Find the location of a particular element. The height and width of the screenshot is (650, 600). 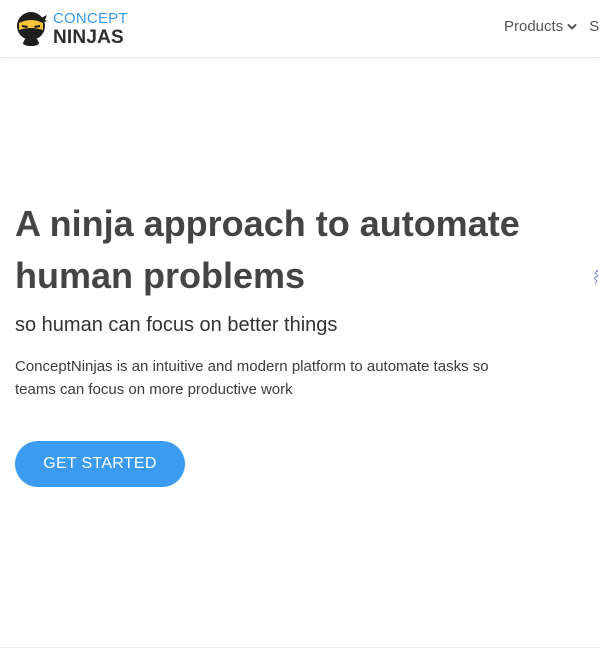

nav-products: Products is located at coordinates (540, 26).